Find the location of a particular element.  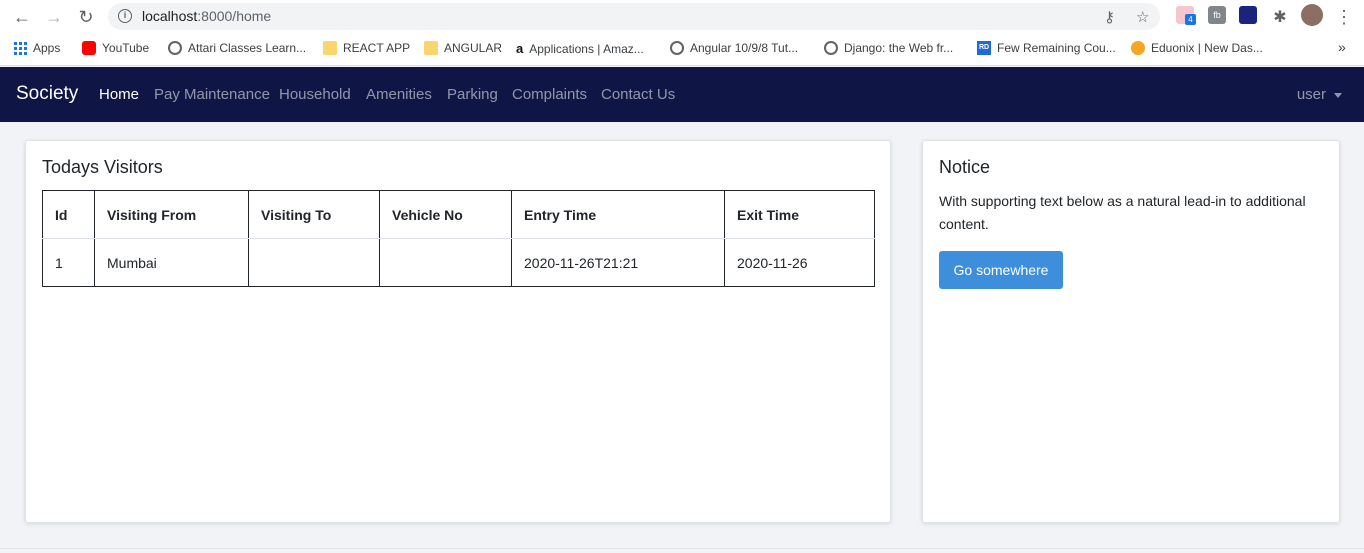

column-header: Entry Time is located at coordinates (618, 214).